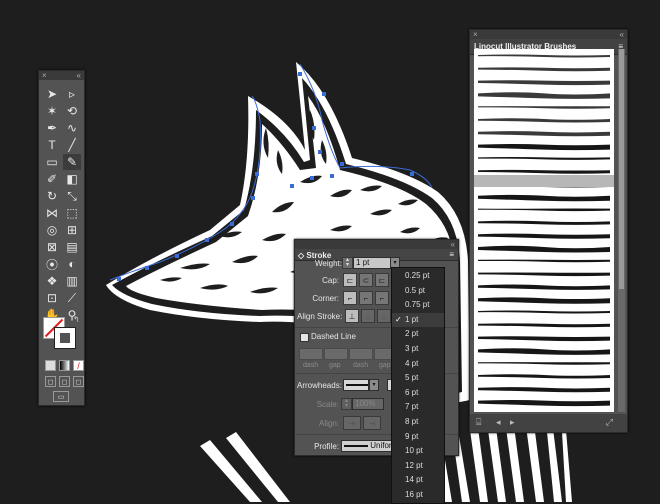 The height and width of the screenshot is (504, 660). I want to click on draw-inside-icon: ◻, so click(78, 381).